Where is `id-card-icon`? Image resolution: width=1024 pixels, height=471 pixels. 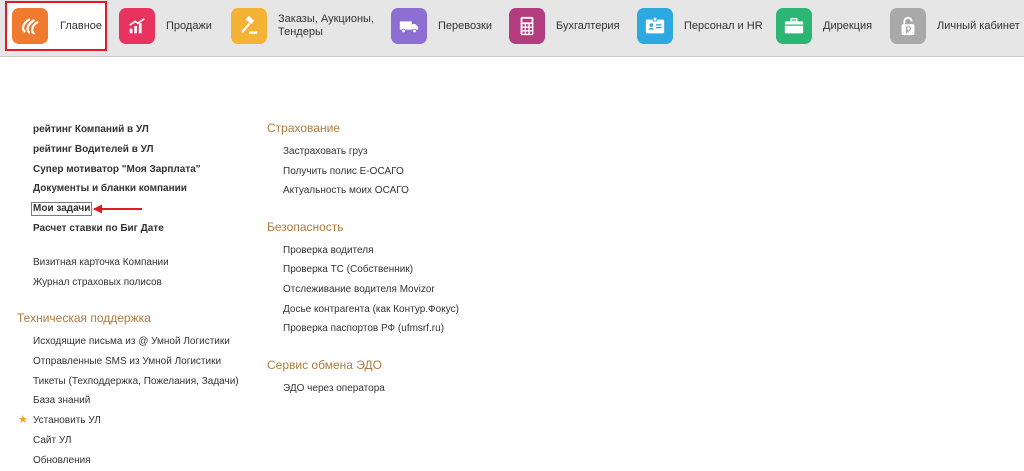 id-card-icon is located at coordinates (655, 26).